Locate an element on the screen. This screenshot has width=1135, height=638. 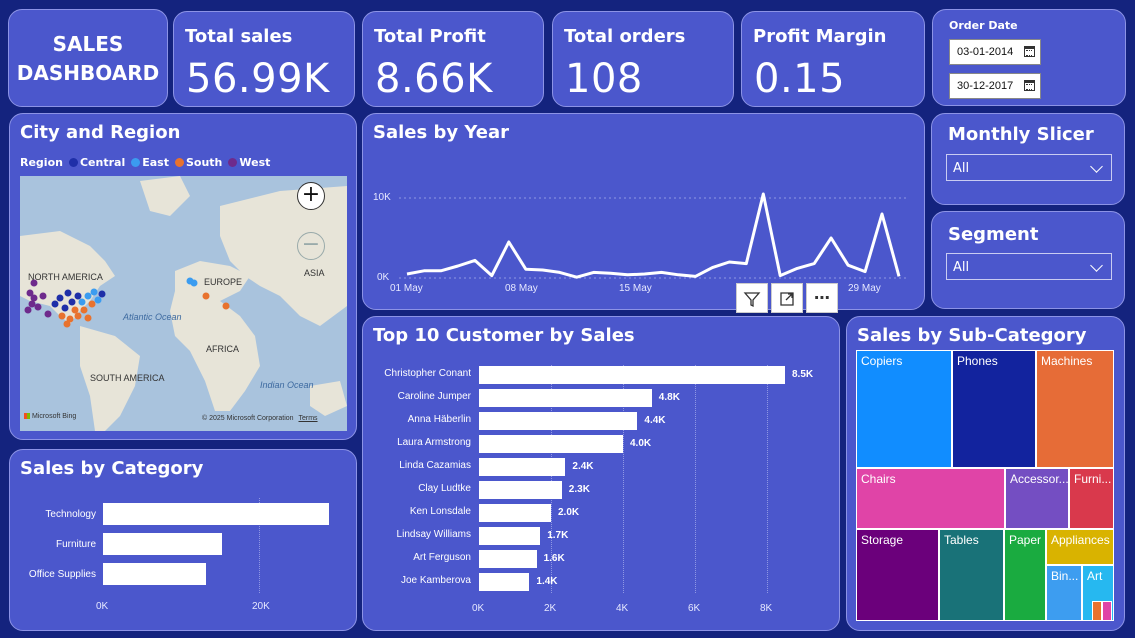
terms-link: Terms is located at coordinates (308, 418).